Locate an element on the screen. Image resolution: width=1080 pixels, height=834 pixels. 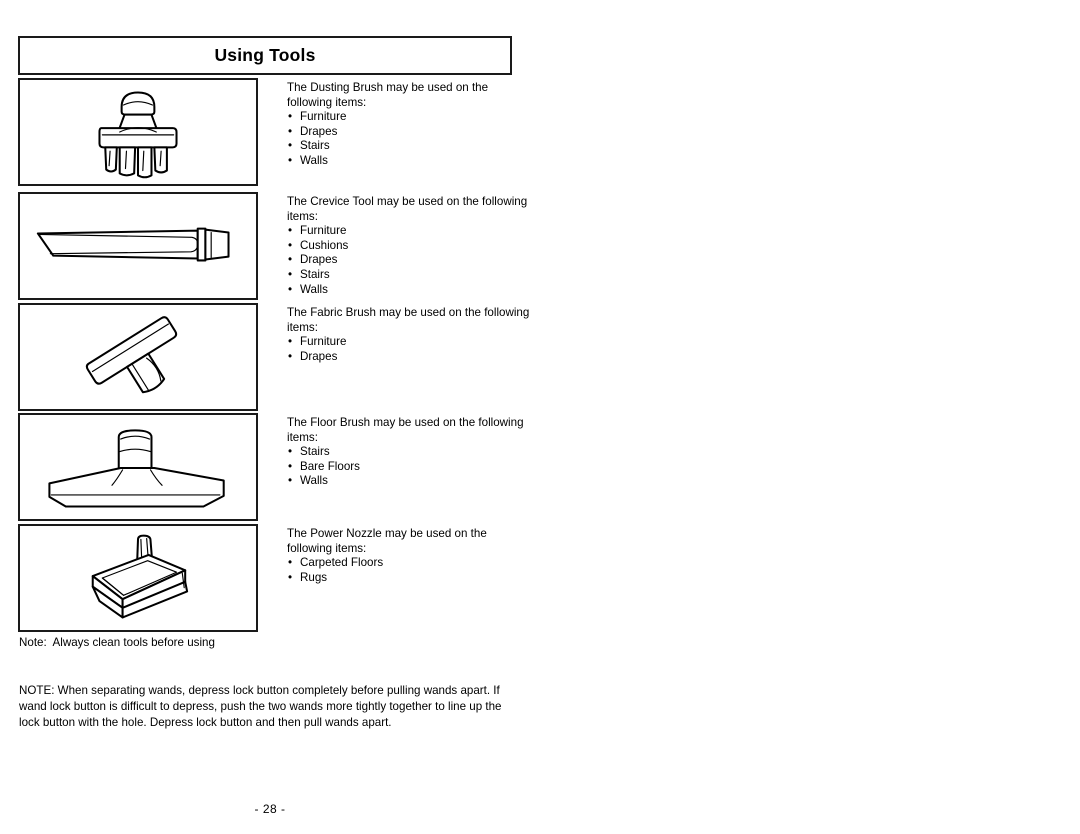
floor-brush-illustration is located at coordinates (136, 468).